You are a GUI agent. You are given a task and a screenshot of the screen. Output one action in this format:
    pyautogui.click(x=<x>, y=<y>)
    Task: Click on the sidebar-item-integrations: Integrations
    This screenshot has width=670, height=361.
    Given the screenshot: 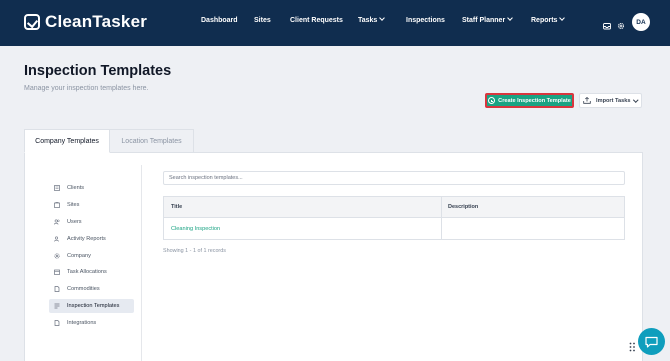 What is the action you would take?
    pyautogui.click(x=91, y=323)
    